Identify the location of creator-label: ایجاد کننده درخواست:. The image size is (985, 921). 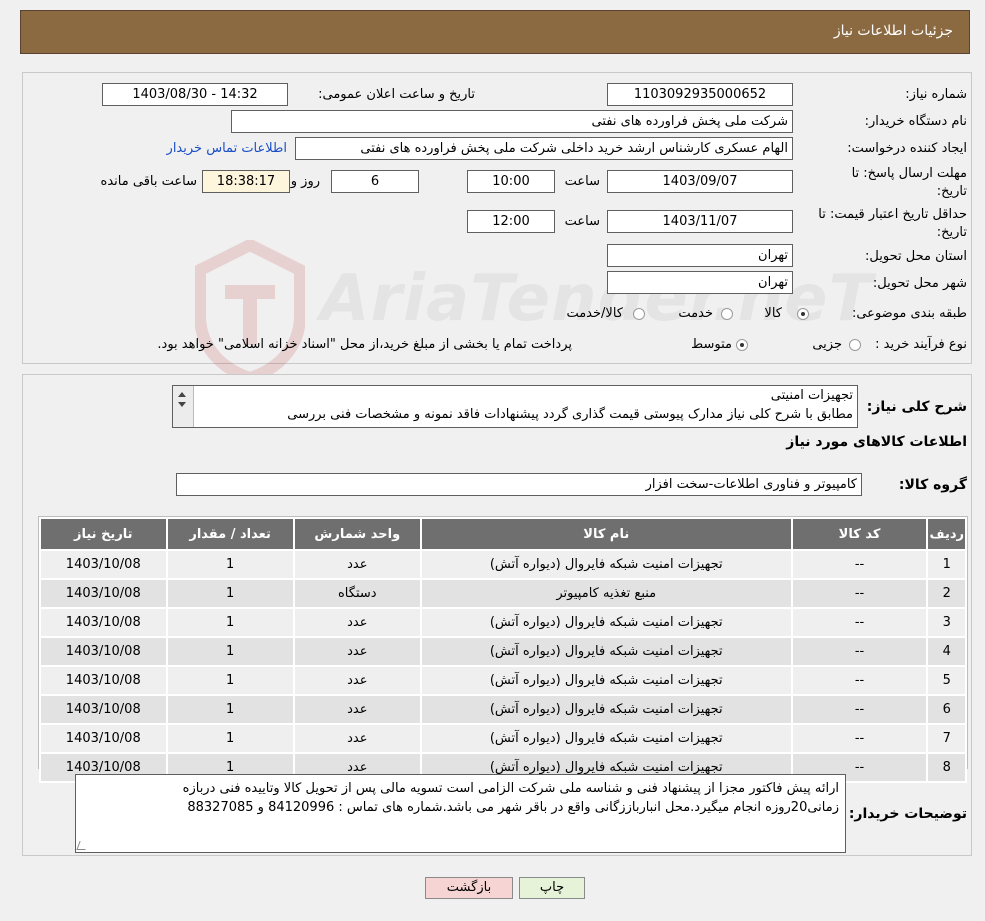
(907, 148).